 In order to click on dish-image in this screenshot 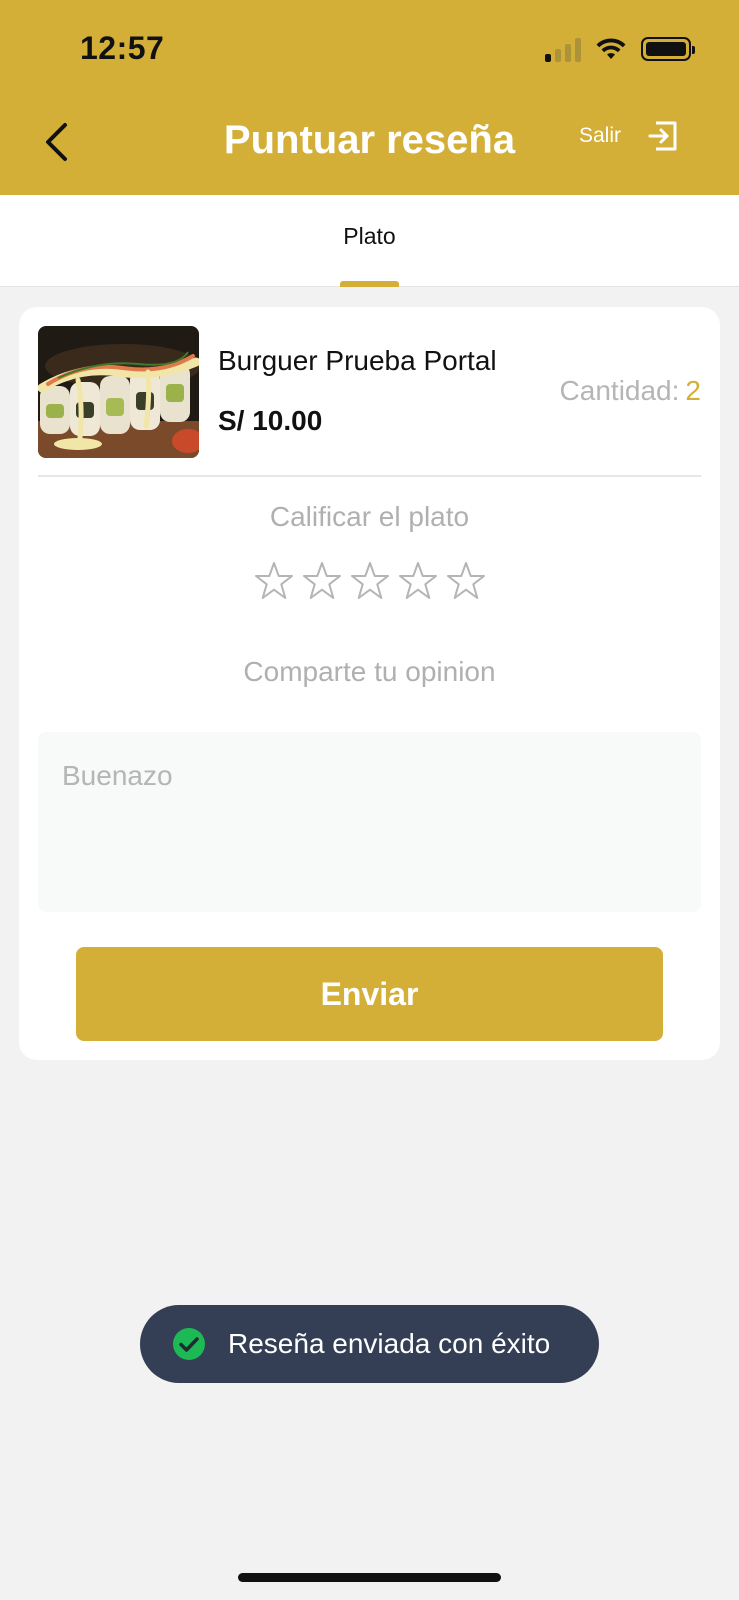, I will do `click(118, 392)`.